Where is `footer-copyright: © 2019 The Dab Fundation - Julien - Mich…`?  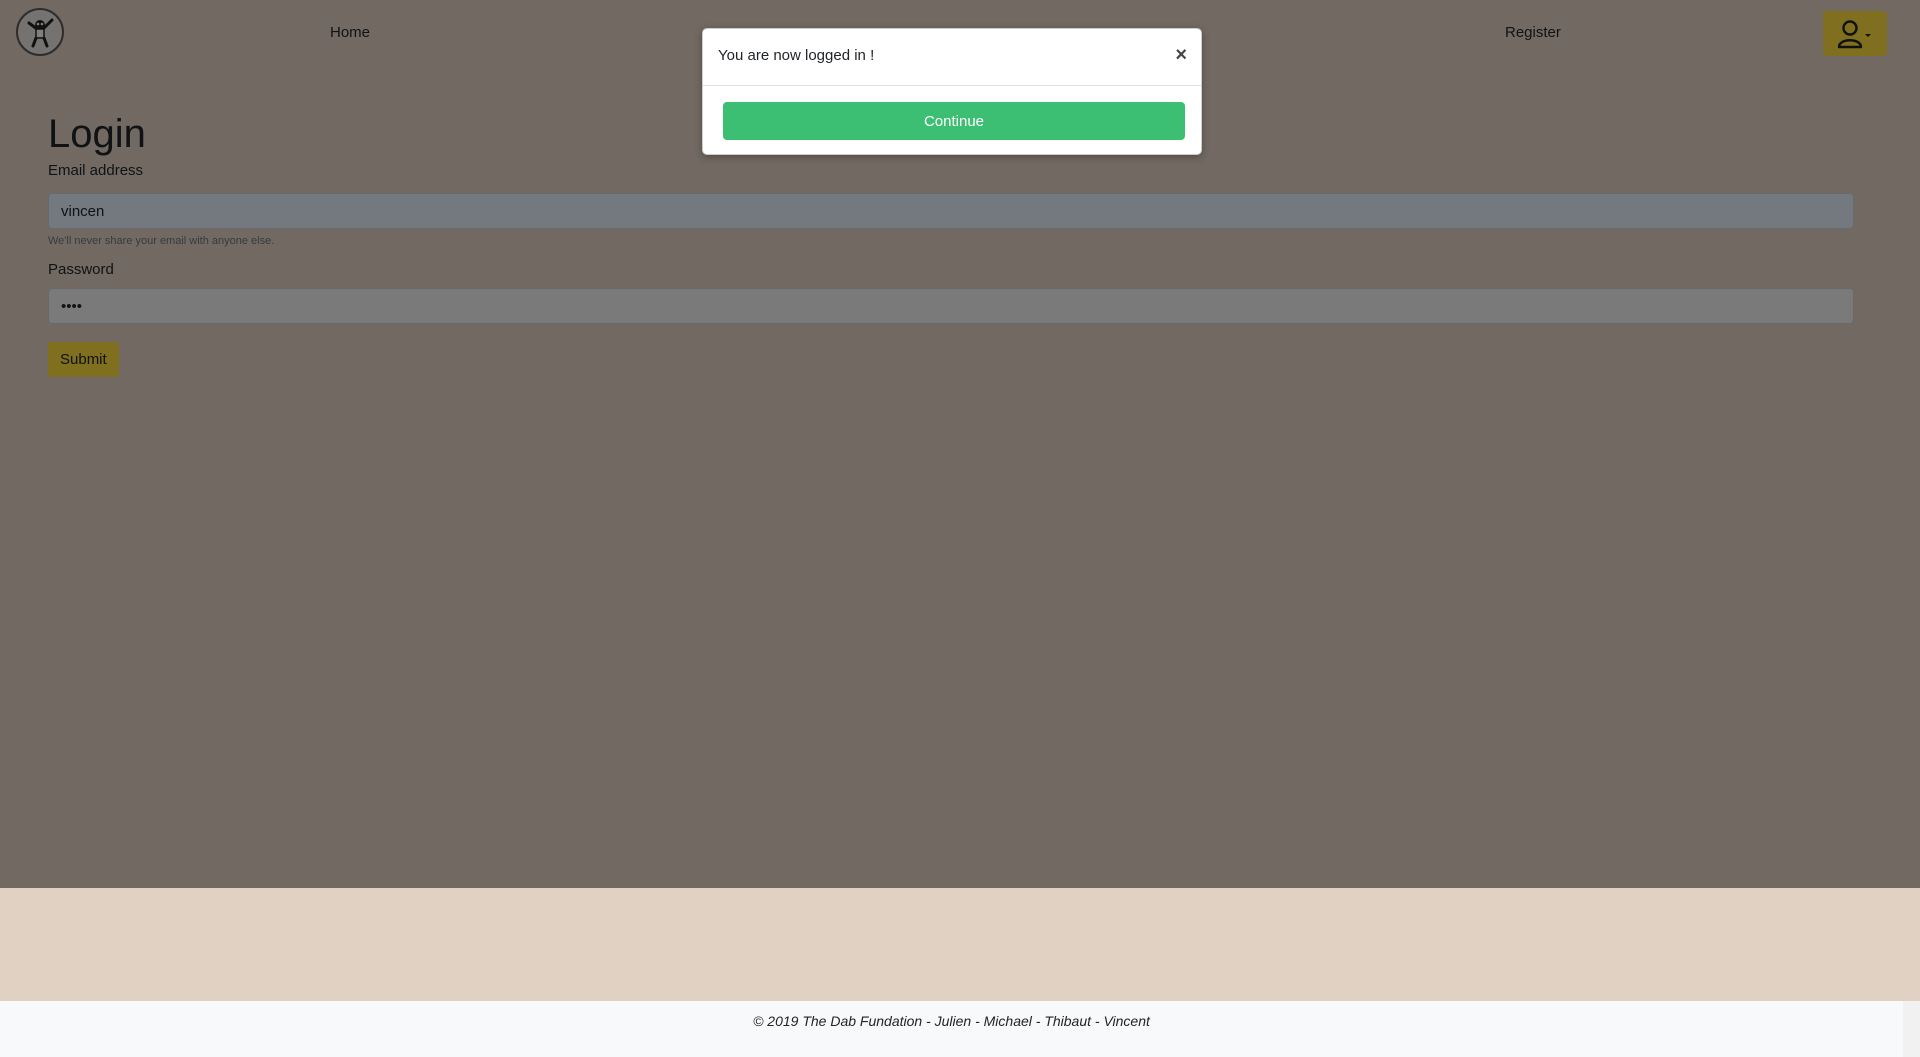 footer-copyright: © 2019 The Dab Fundation - Julien - Mich… is located at coordinates (951, 1021).